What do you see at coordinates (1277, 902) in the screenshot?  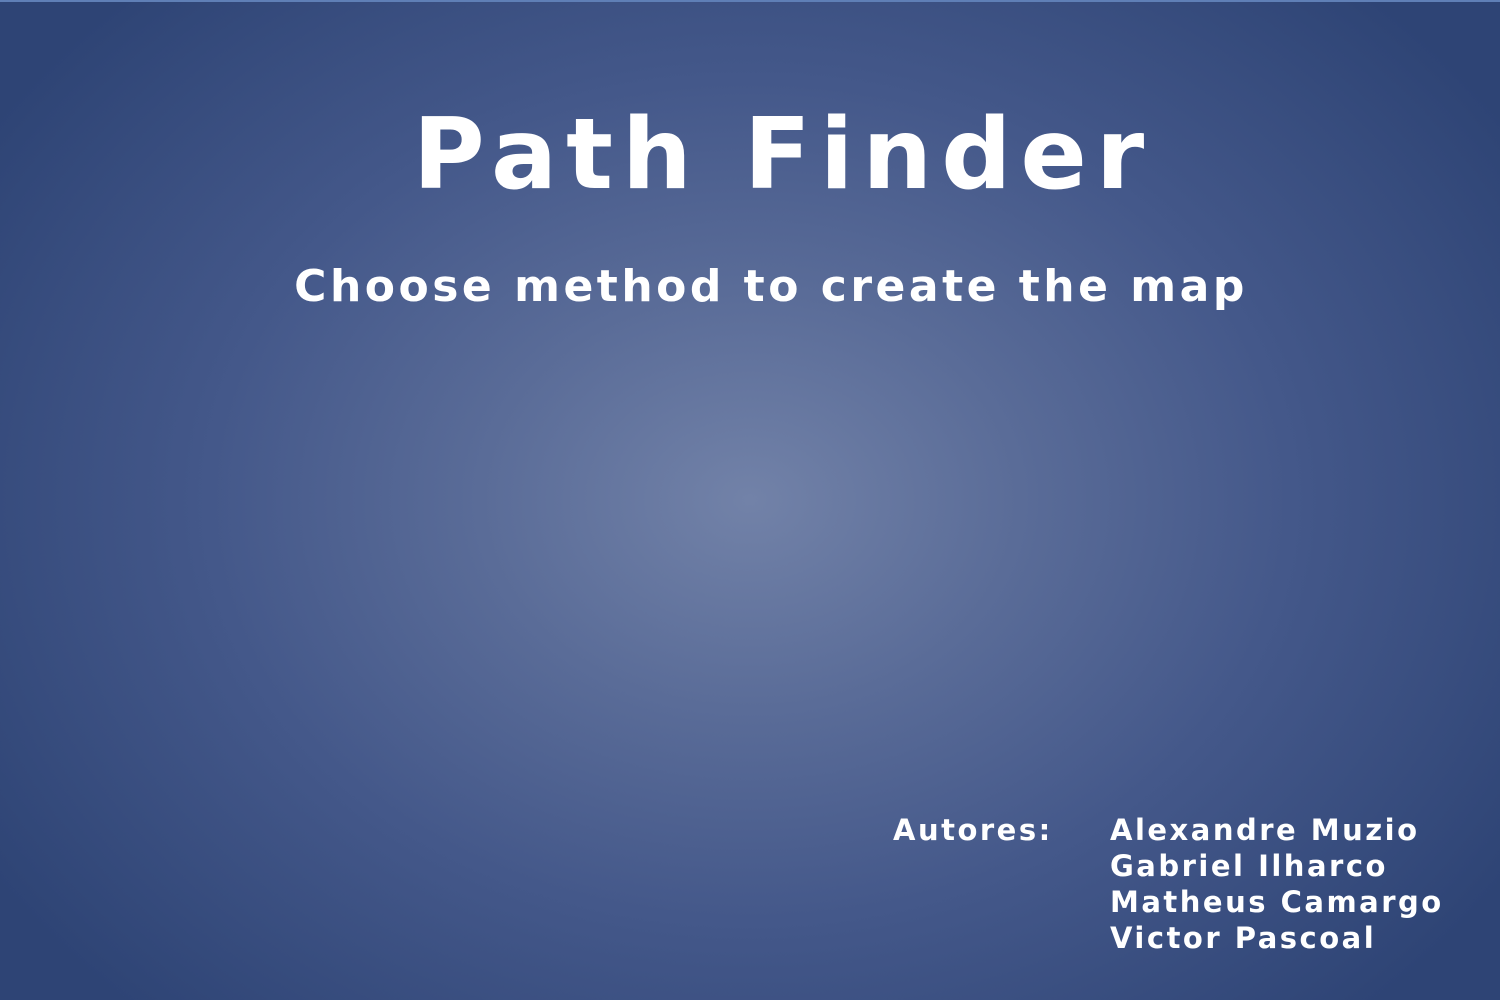 I see `author-name: Matheus Camargo` at bounding box center [1277, 902].